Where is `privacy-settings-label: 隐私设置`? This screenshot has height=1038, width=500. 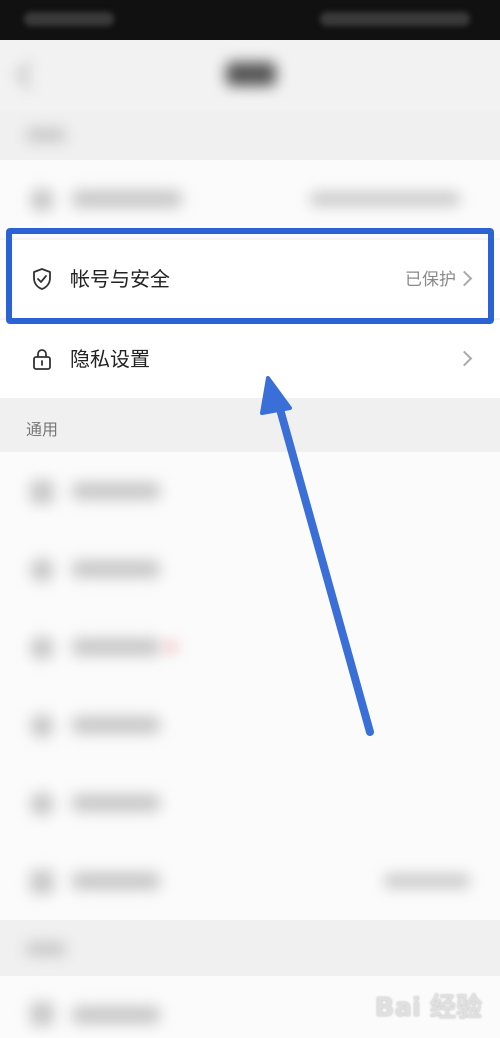 privacy-settings-label: 隐私设置 is located at coordinates (110, 359).